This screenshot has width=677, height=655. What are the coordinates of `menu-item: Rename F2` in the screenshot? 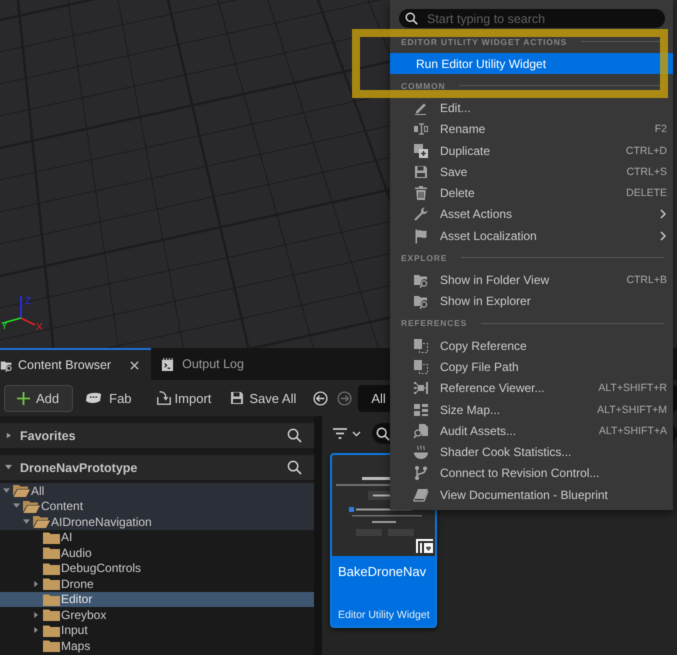 It's located at (531, 129).